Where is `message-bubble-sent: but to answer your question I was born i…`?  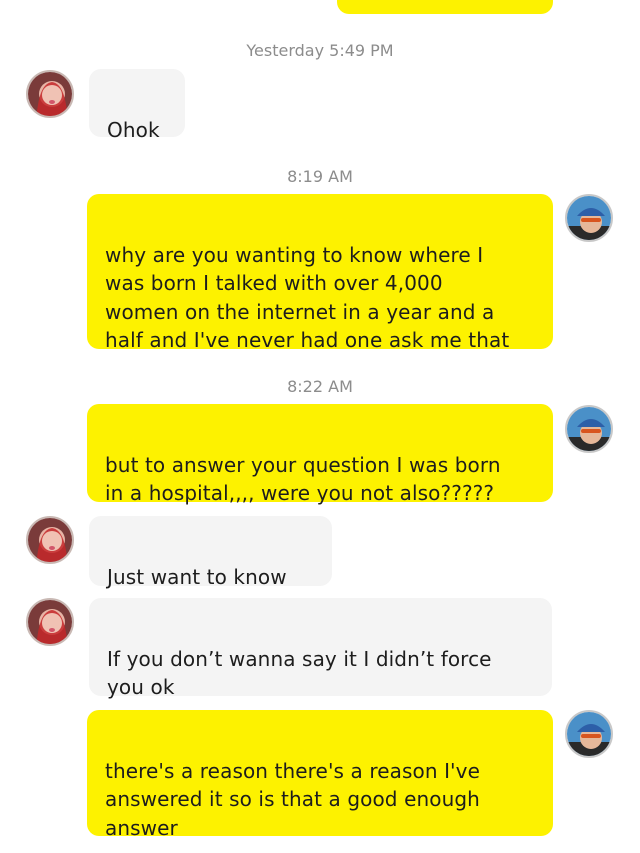 message-bubble-sent: but to answer your question I was born i… is located at coordinates (320, 454).